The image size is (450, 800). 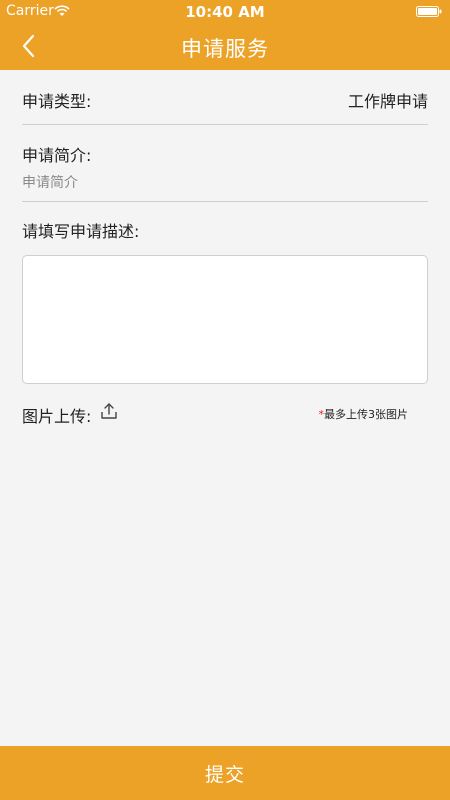 What do you see at coordinates (225, 773) in the screenshot?
I see `submit-button: 提交` at bounding box center [225, 773].